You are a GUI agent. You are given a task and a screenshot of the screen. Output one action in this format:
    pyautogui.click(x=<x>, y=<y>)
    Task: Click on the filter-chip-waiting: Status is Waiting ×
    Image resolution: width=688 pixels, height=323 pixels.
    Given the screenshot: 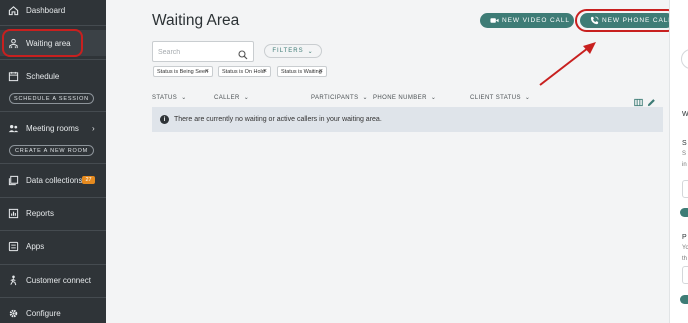 What is the action you would take?
    pyautogui.click(x=302, y=71)
    